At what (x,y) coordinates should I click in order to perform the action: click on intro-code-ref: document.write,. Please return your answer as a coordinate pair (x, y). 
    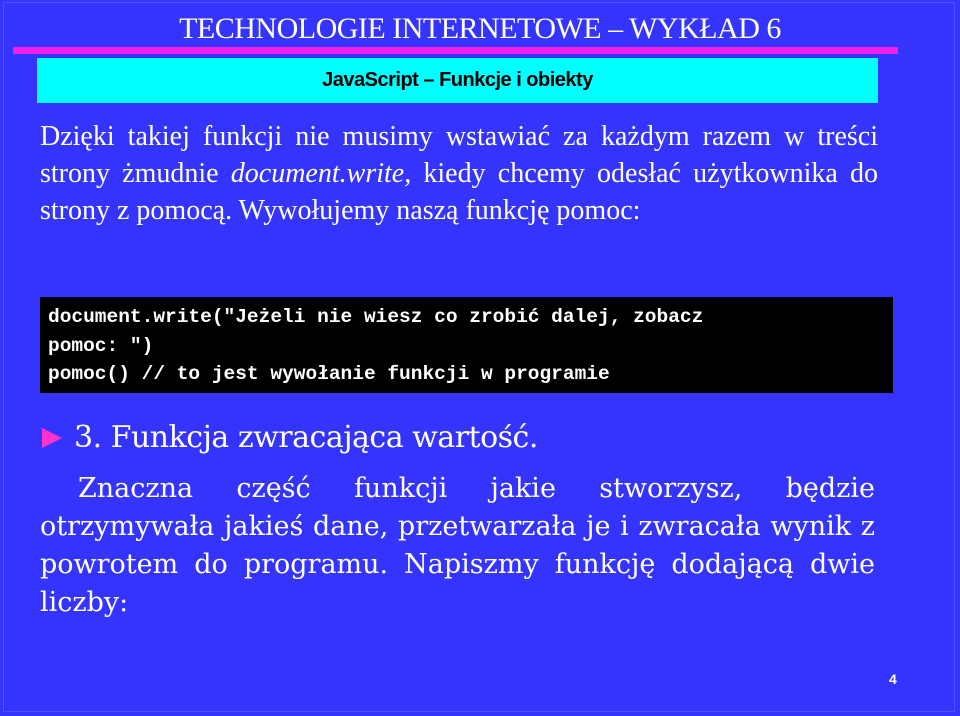
    Looking at the image, I should click on (321, 173).